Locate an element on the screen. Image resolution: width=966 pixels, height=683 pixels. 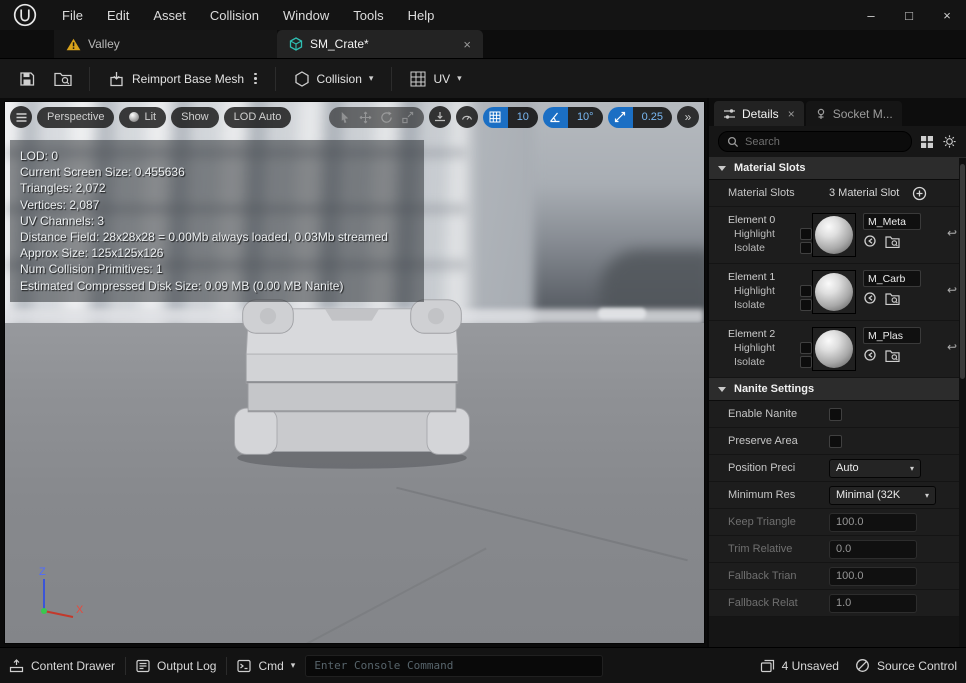
tab-valley: Valley is located at coordinates (165, 44).